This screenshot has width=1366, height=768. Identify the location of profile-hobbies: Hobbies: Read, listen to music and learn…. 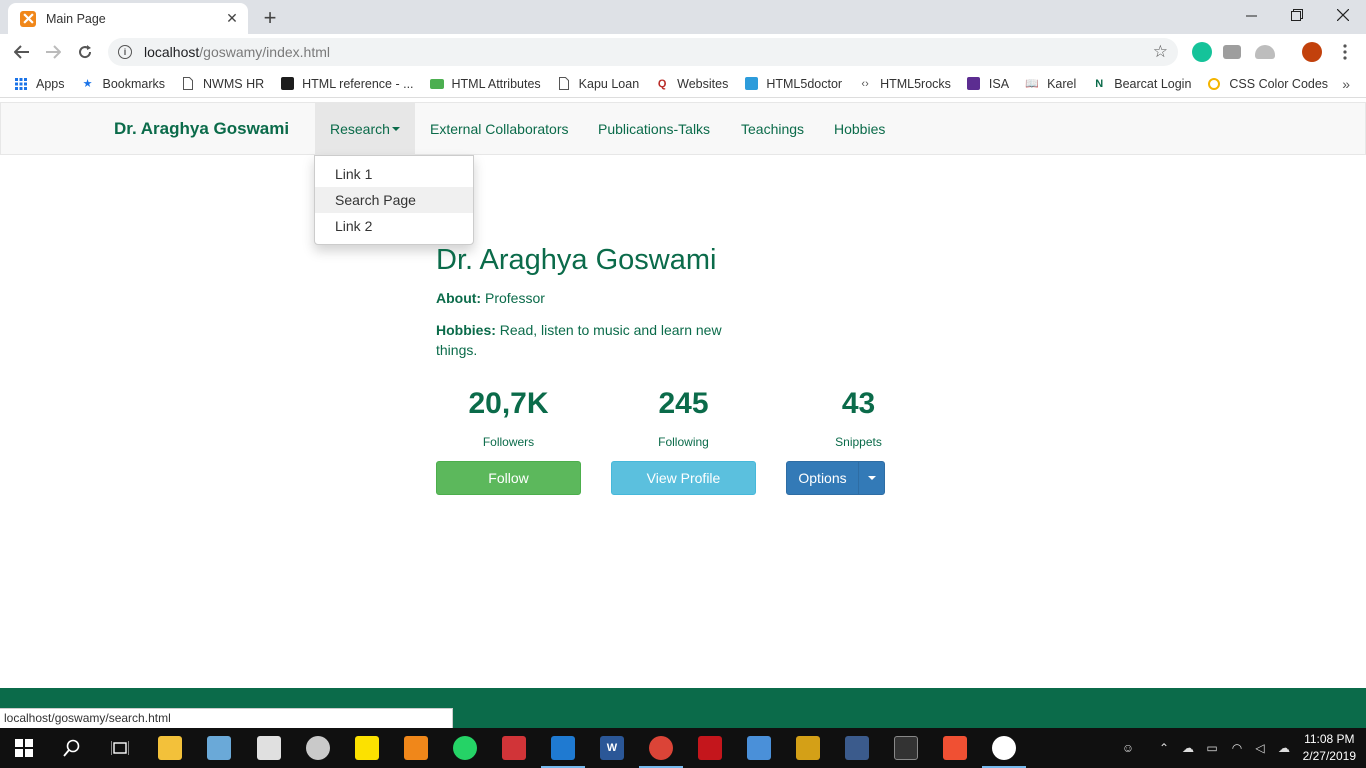
(591, 340).